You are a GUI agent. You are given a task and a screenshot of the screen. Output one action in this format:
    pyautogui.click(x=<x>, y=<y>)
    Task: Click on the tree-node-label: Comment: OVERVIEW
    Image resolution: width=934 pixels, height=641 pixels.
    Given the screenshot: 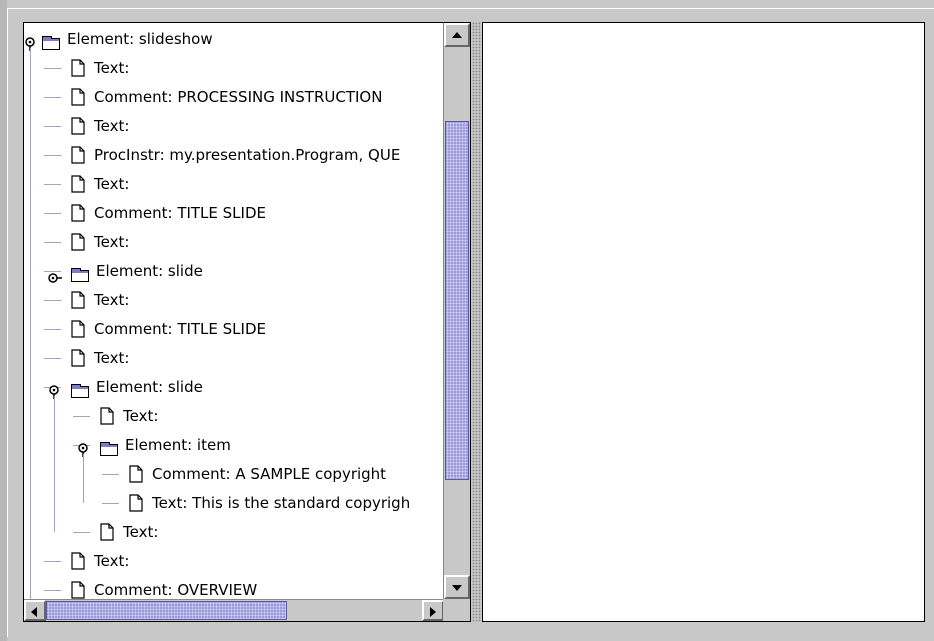 What is the action you would take?
    pyautogui.click(x=176, y=590)
    